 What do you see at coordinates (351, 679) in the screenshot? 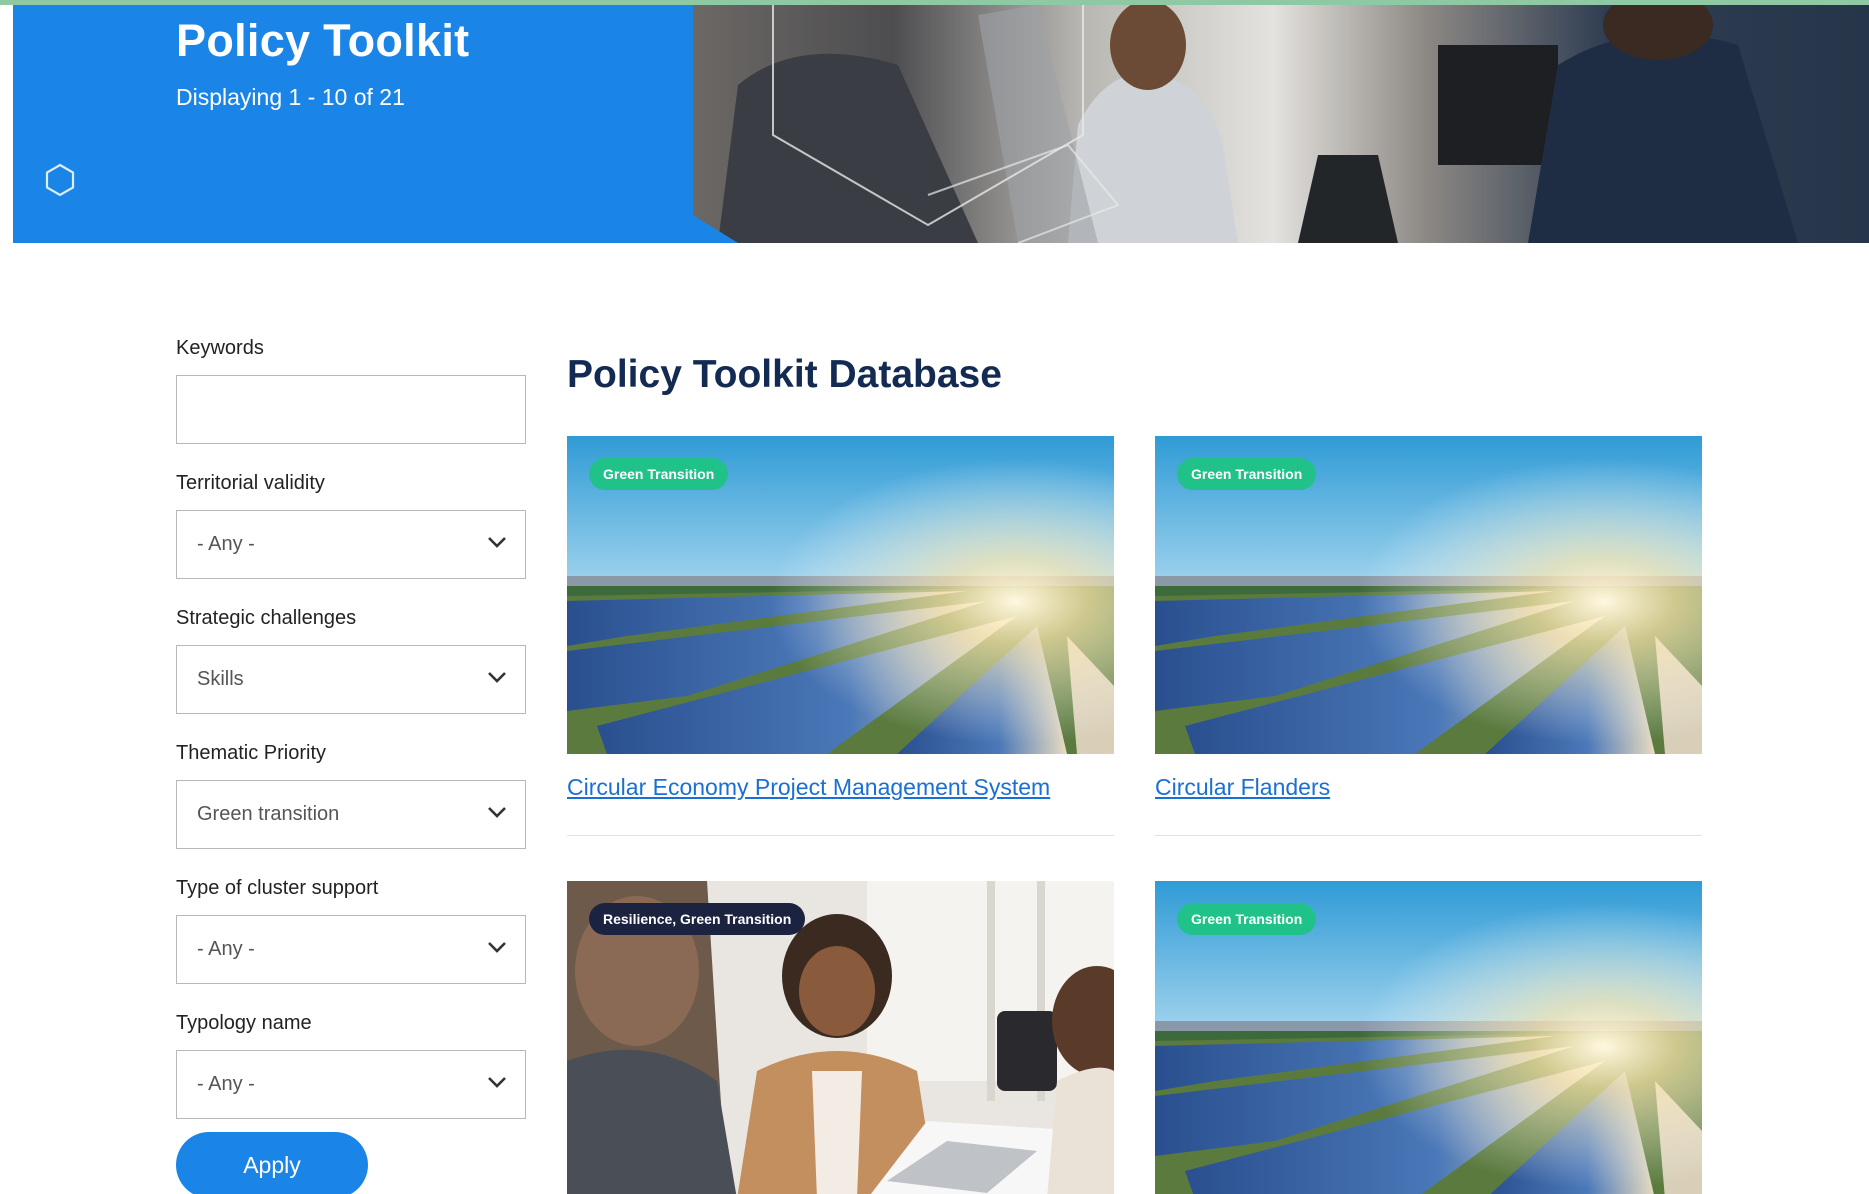
I see `strategic-challenges-select: Skills` at bounding box center [351, 679].